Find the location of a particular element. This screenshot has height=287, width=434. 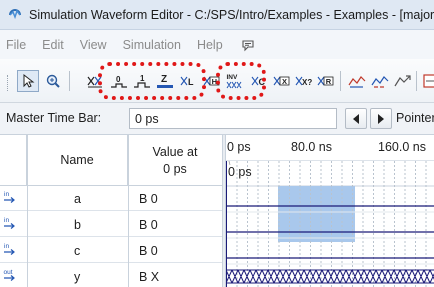

random-values-label: R is located at coordinates (329, 81).